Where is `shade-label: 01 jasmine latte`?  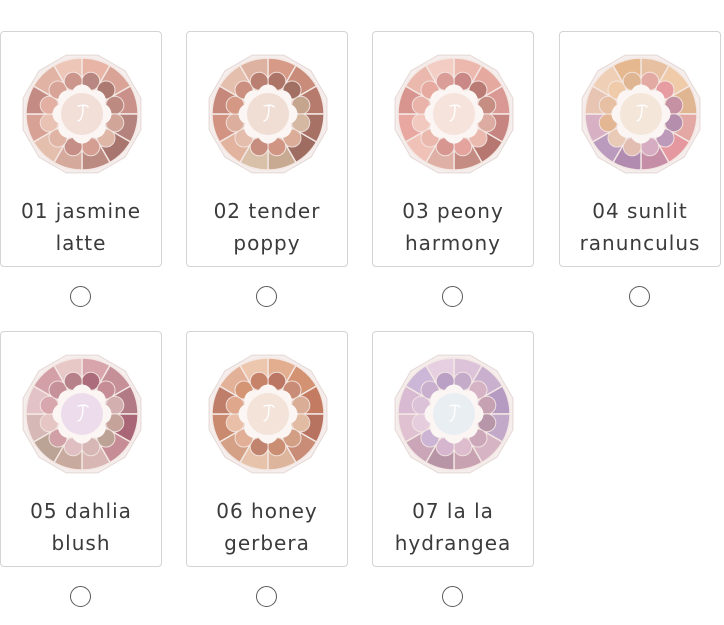
shade-label: 01 jasmine latte is located at coordinates (81, 227).